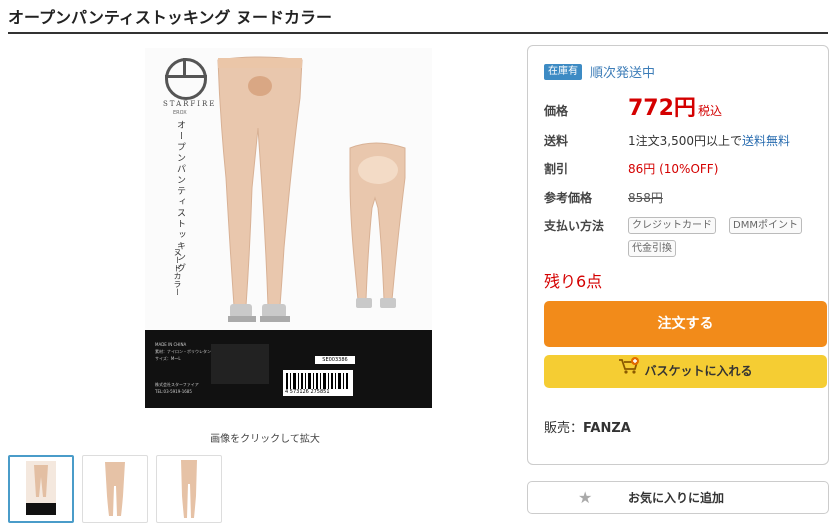 The image size is (831, 526). Describe the element at coordinates (623, 73) in the screenshot. I see `shipping-status: 順次発送中` at that location.